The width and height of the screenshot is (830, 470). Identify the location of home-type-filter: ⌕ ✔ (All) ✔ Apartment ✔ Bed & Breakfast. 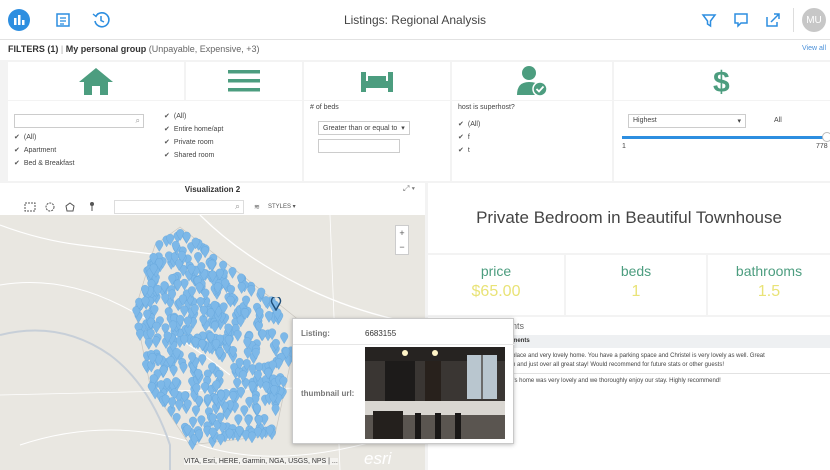
(83, 141).